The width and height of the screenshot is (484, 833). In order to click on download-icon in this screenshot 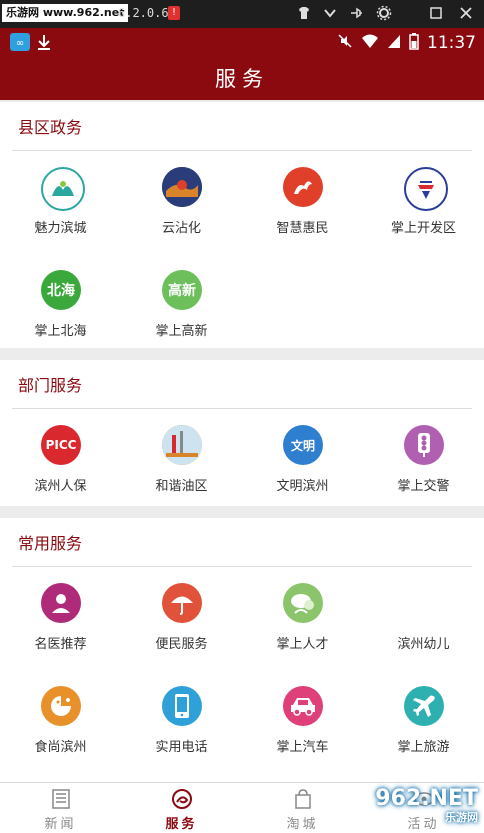, I will do `click(44, 44)`.